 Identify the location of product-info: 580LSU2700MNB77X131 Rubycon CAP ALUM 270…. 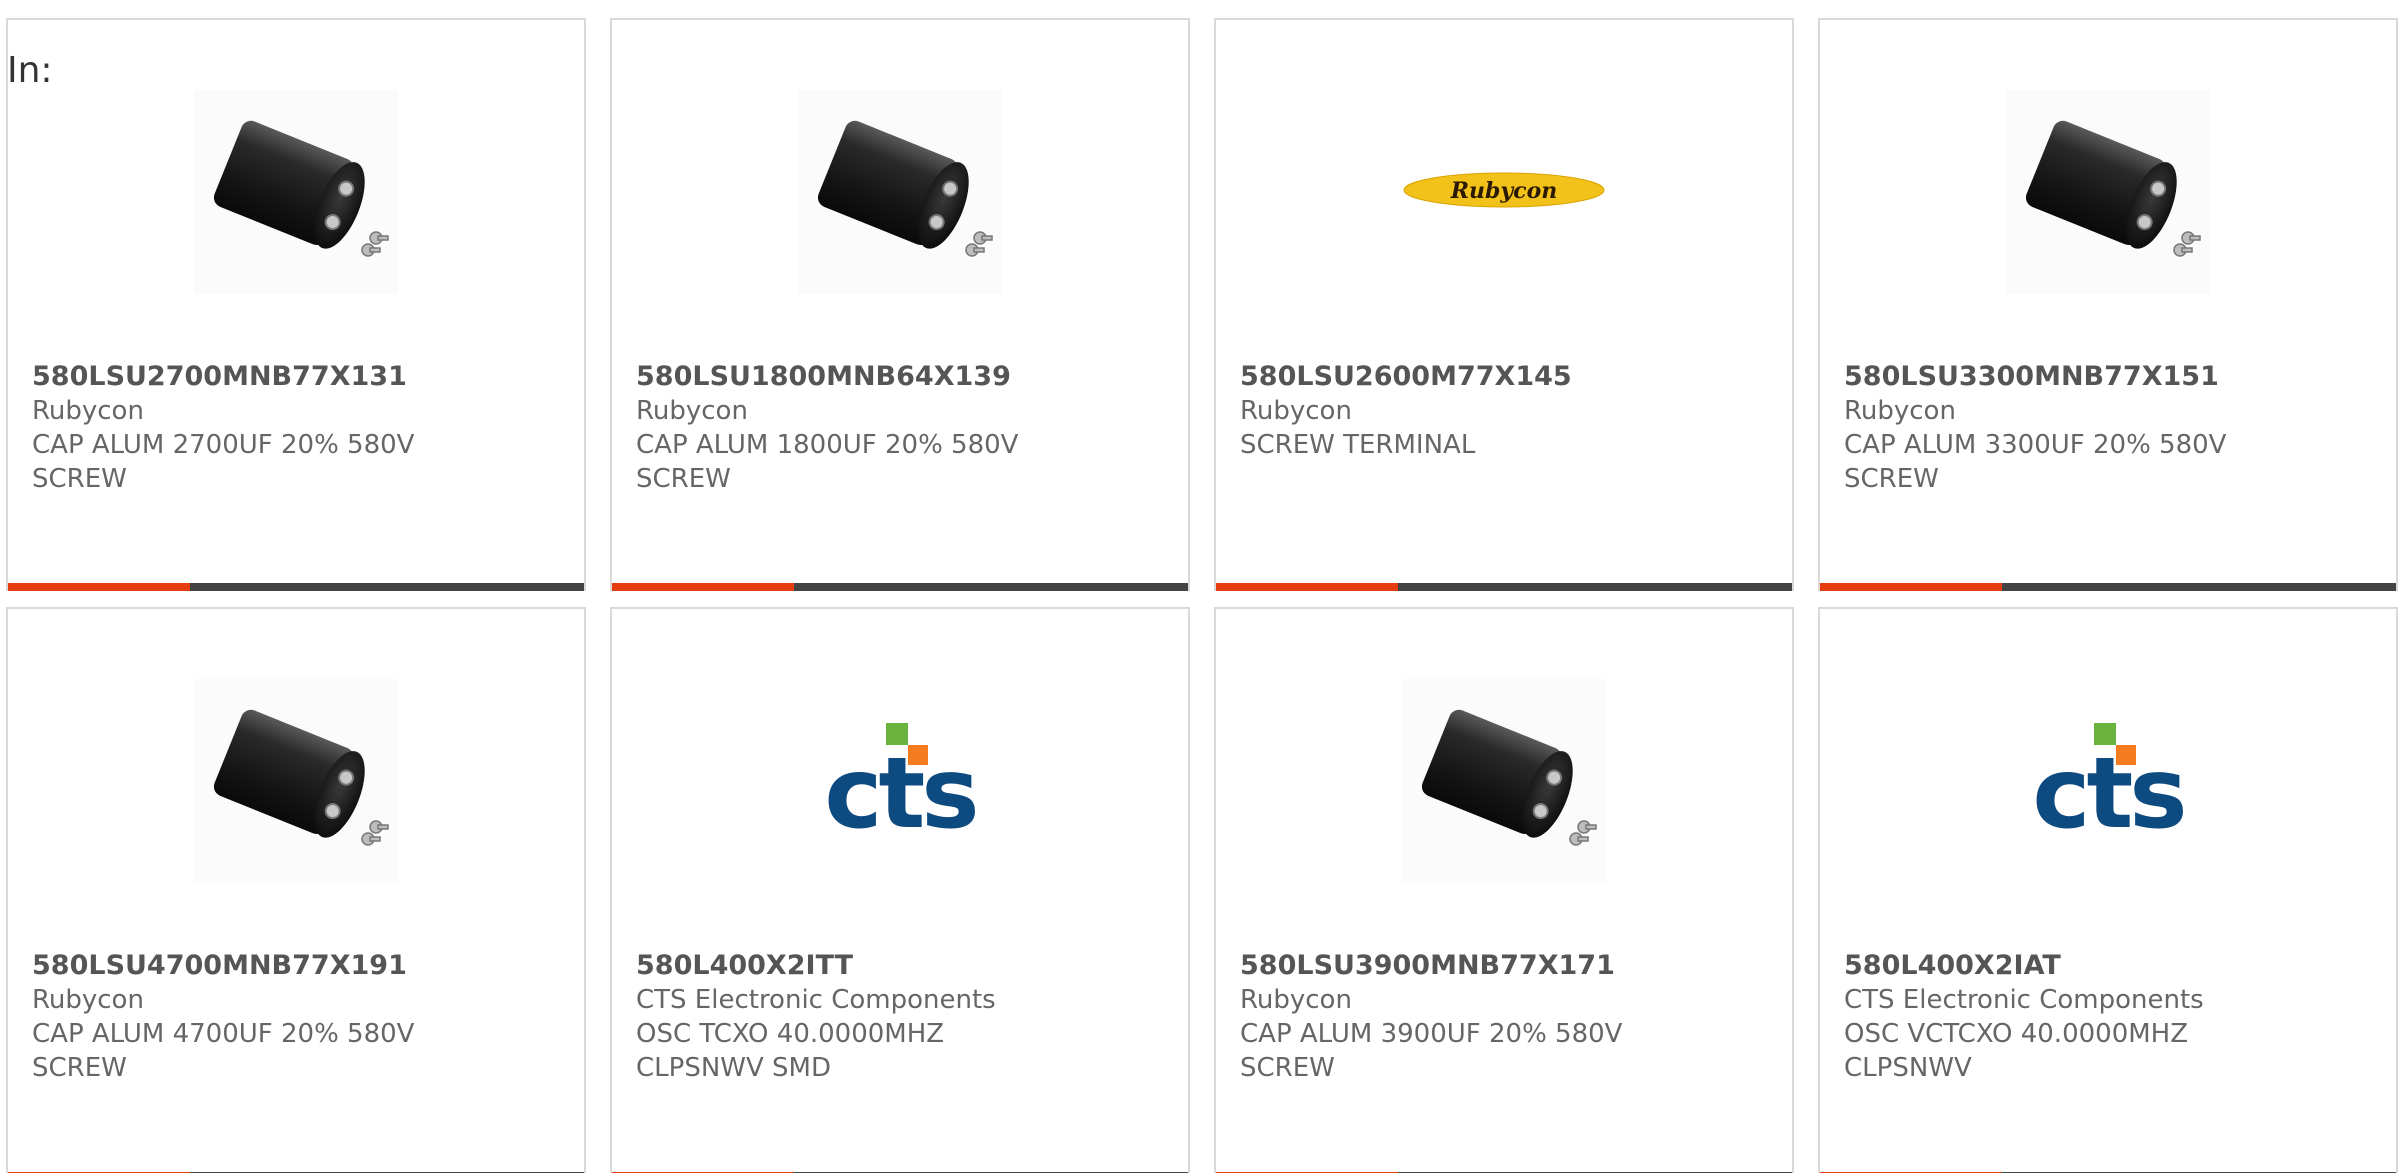
(298, 428).